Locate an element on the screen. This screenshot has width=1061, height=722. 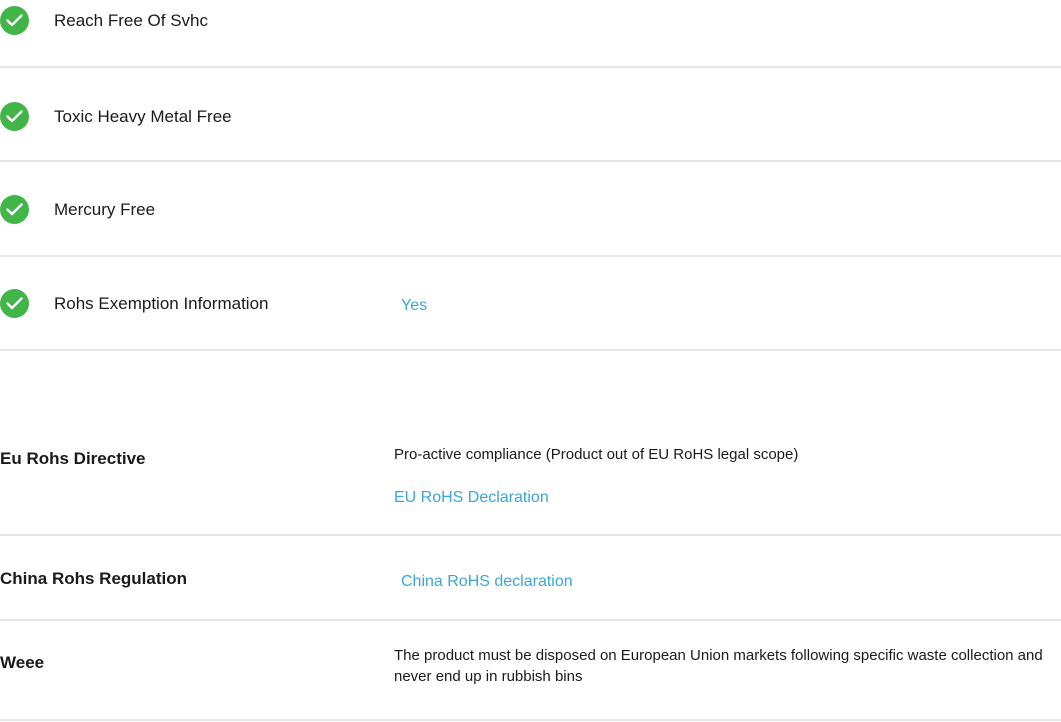
eu-rohs-label: Eu Rohs Directive is located at coordinates (73, 458).